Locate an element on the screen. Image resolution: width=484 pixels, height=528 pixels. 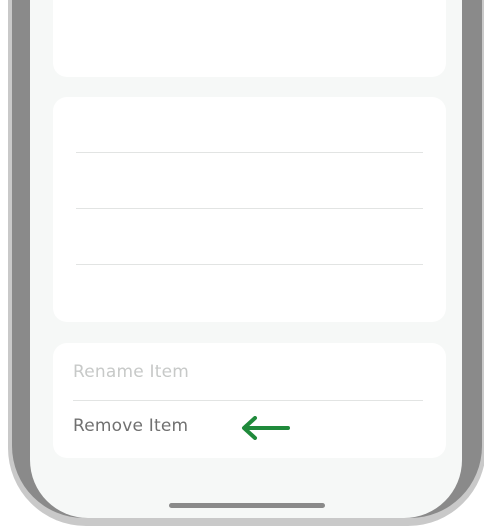
arrow-left-icon is located at coordinates (266, 428).